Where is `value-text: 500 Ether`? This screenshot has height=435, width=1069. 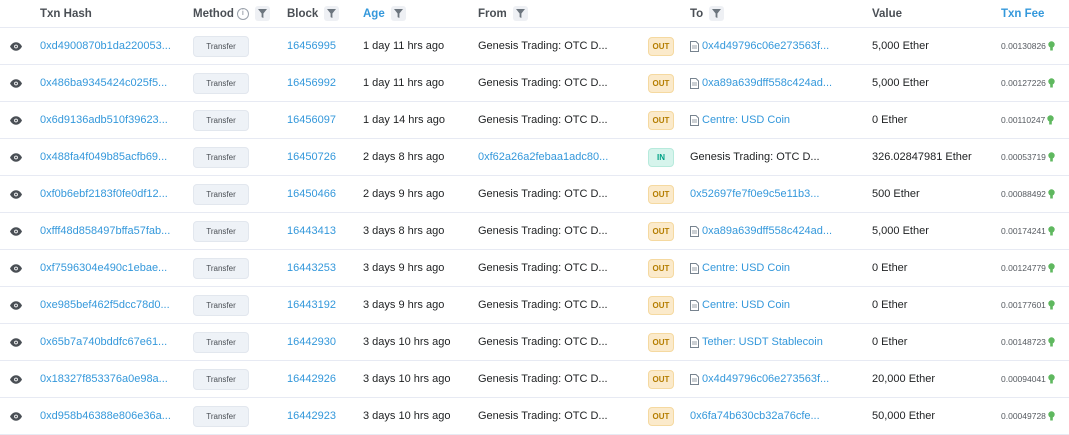 value-text: 500 Ether is located at coordinates (896, 194).